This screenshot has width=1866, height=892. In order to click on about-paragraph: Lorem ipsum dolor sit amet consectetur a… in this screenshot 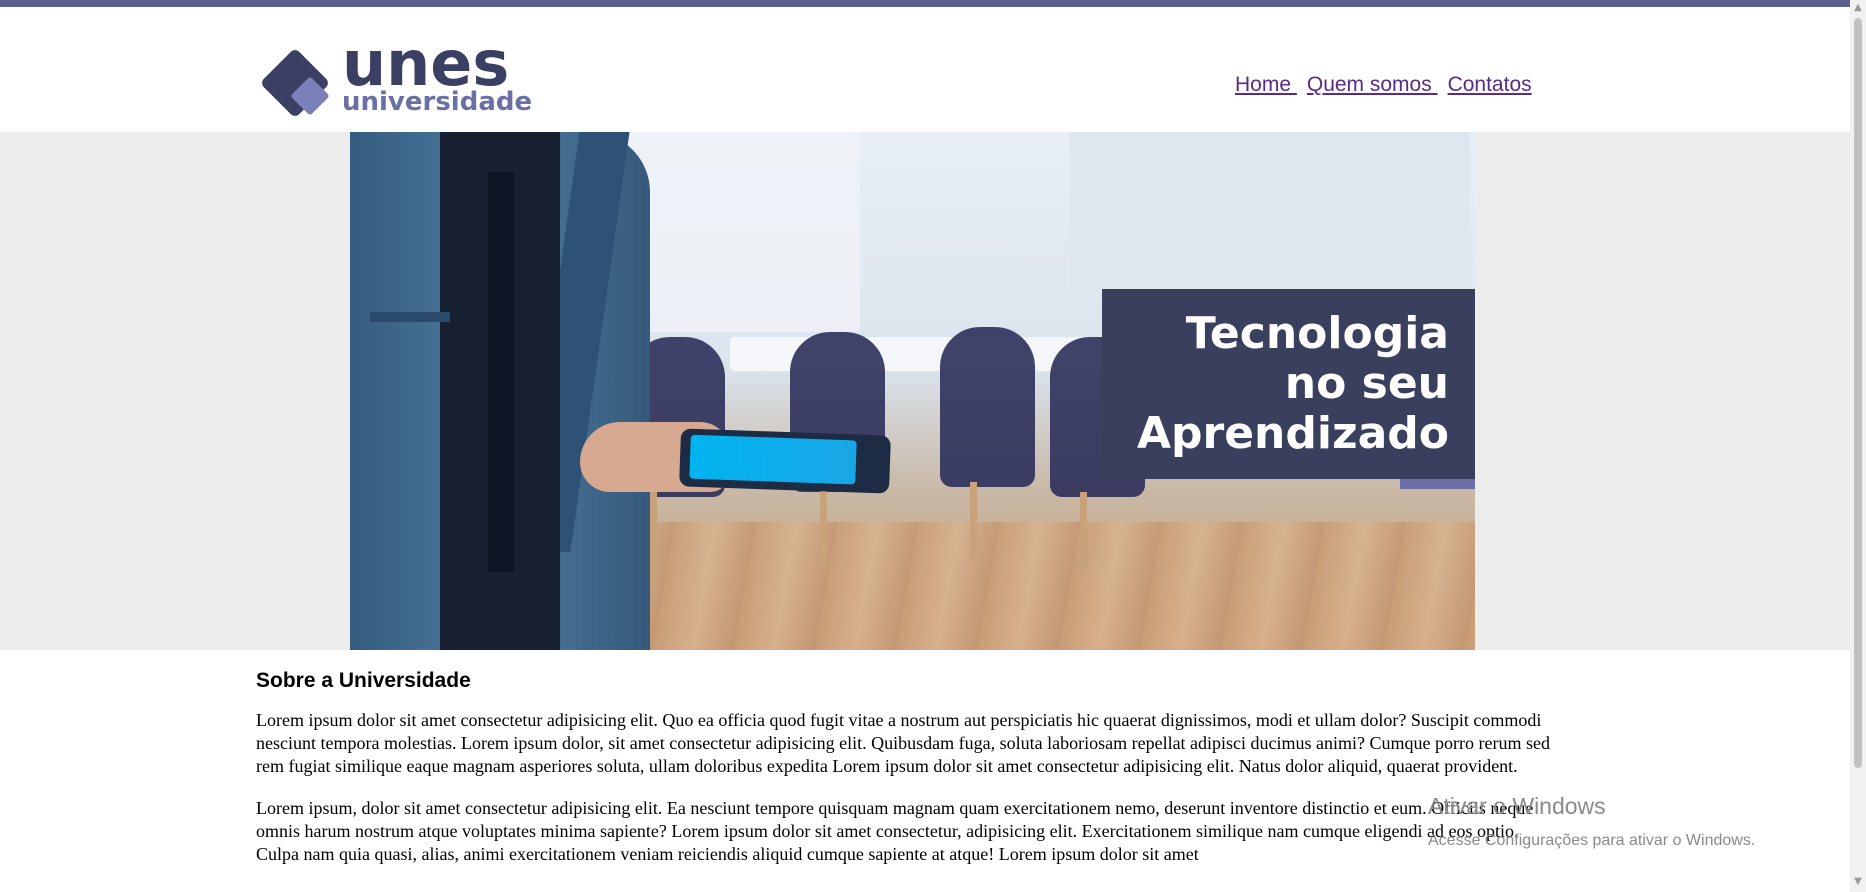, I will do `click(903, 743)`.